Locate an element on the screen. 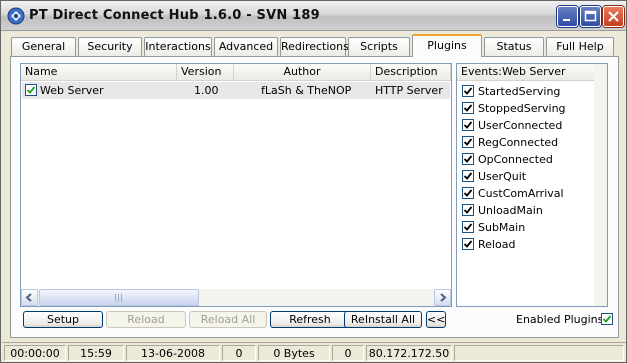 This screenshot has height=363, width=627. tab-plugins: Plugins is located at coordinates (447, 45).